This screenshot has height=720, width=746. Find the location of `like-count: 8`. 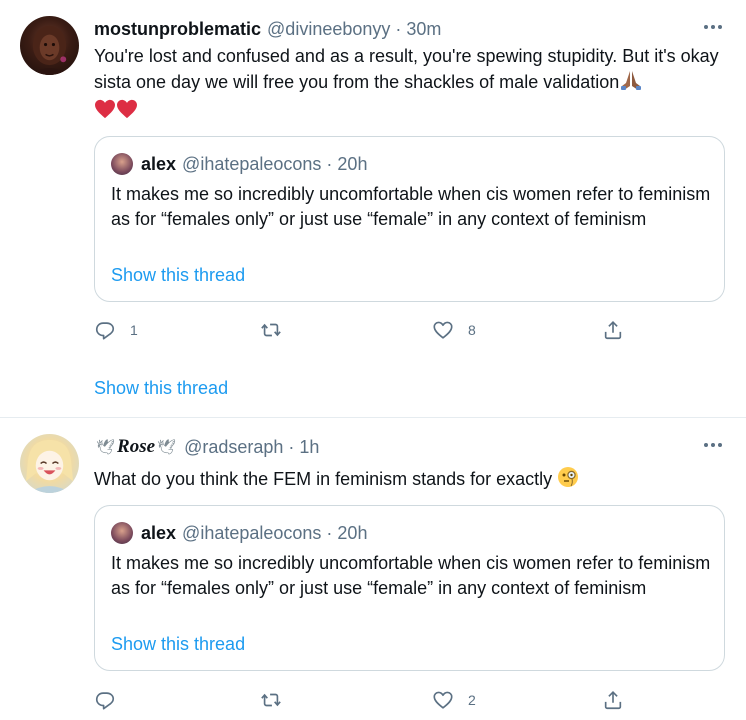

like-count: 8 is located at coordinates (472, 330).